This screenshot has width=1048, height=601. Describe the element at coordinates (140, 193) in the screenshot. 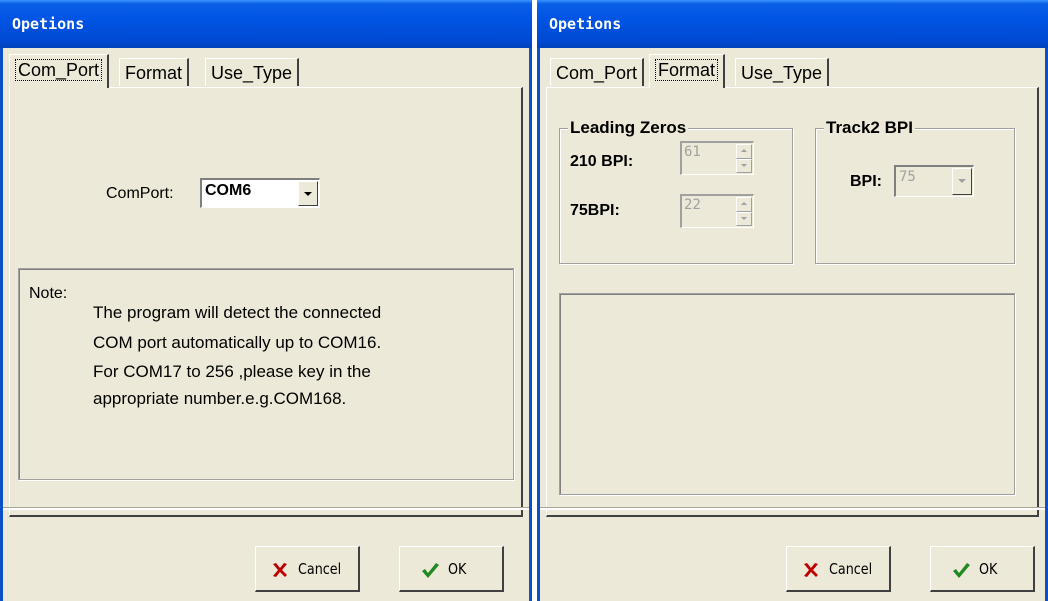

I see `comport-label: ComPort:` at that location.